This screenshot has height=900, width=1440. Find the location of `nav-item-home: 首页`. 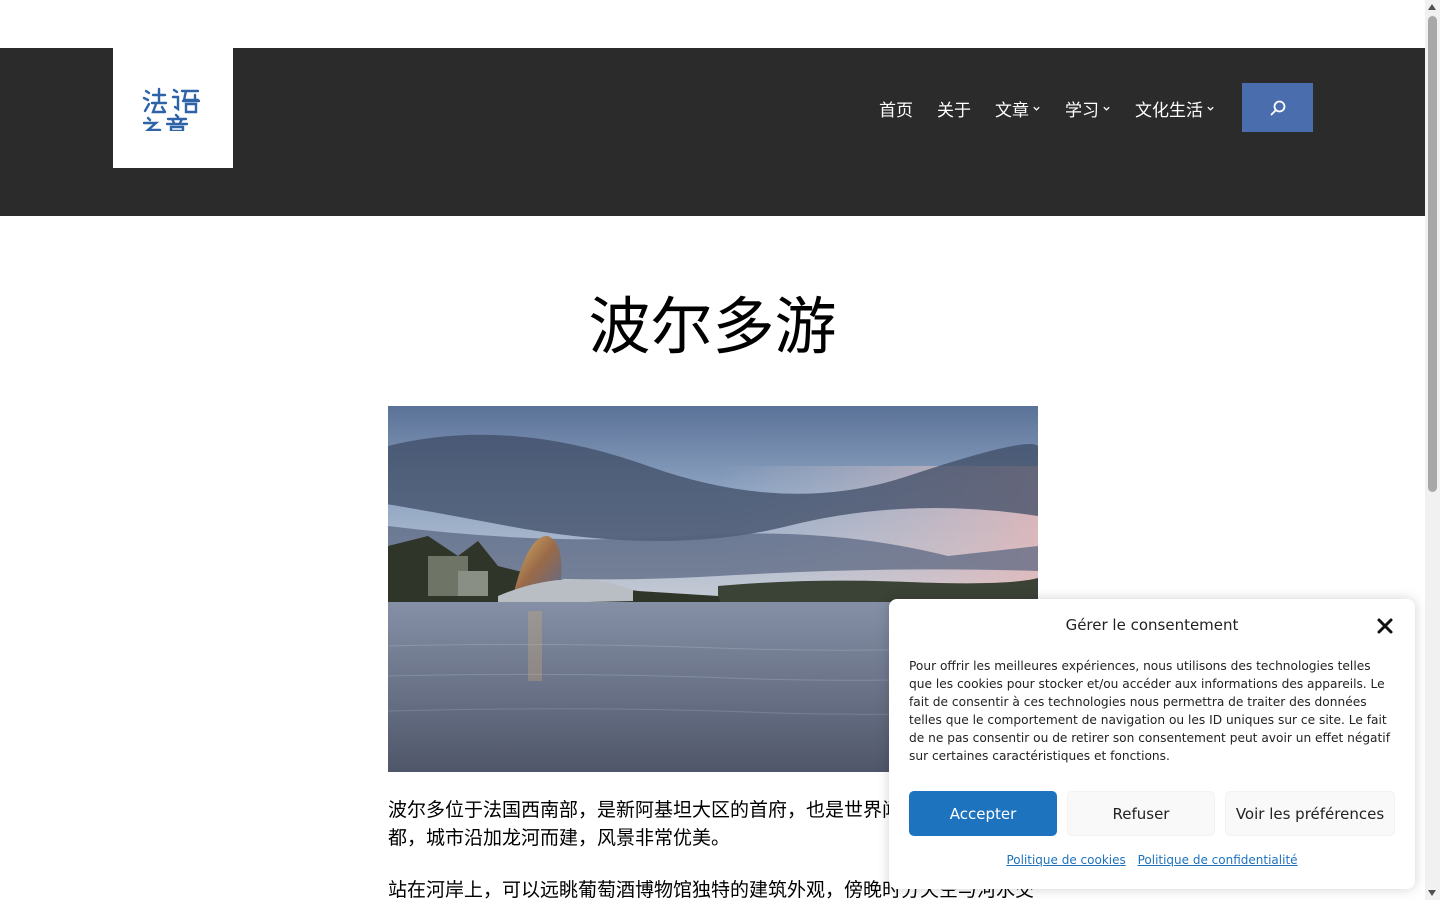

nav-item-home: 首页 is located at coordinates (896, 108).